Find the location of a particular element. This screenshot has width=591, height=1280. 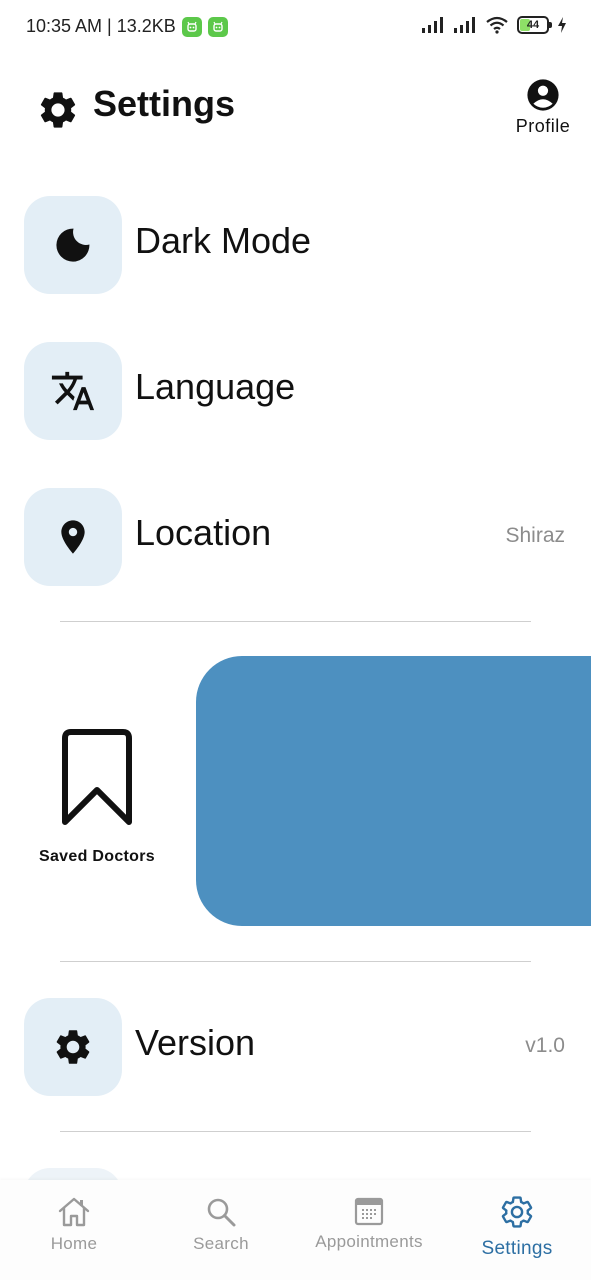

status-right: 44 is located at coordinates (494, 25).